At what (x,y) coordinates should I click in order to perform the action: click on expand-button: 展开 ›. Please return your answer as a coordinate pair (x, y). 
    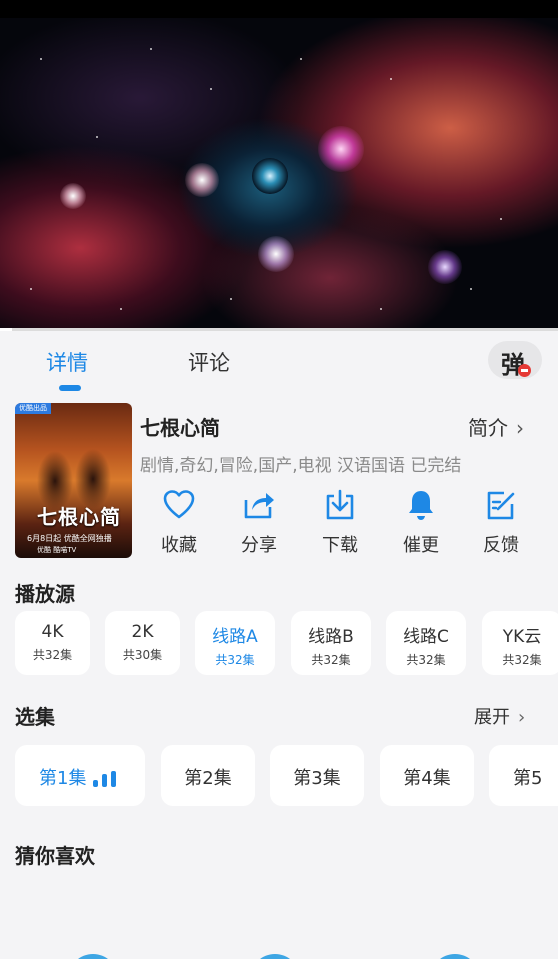
    Looking at the image, I should click on (499, 716).